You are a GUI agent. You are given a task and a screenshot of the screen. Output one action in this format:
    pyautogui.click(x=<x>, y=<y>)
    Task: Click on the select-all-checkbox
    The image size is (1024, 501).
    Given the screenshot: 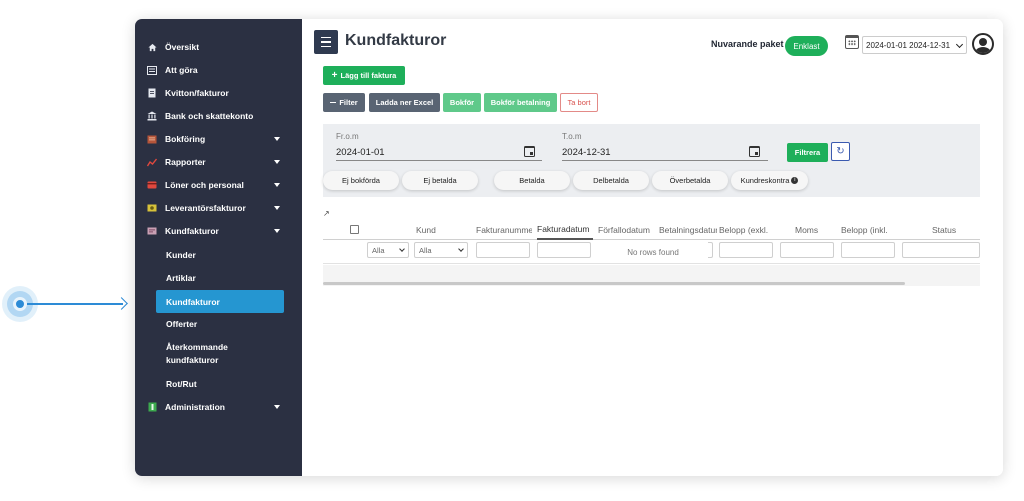 What is the action you would take?
    pyautogui.click(x=354, y=229)
    